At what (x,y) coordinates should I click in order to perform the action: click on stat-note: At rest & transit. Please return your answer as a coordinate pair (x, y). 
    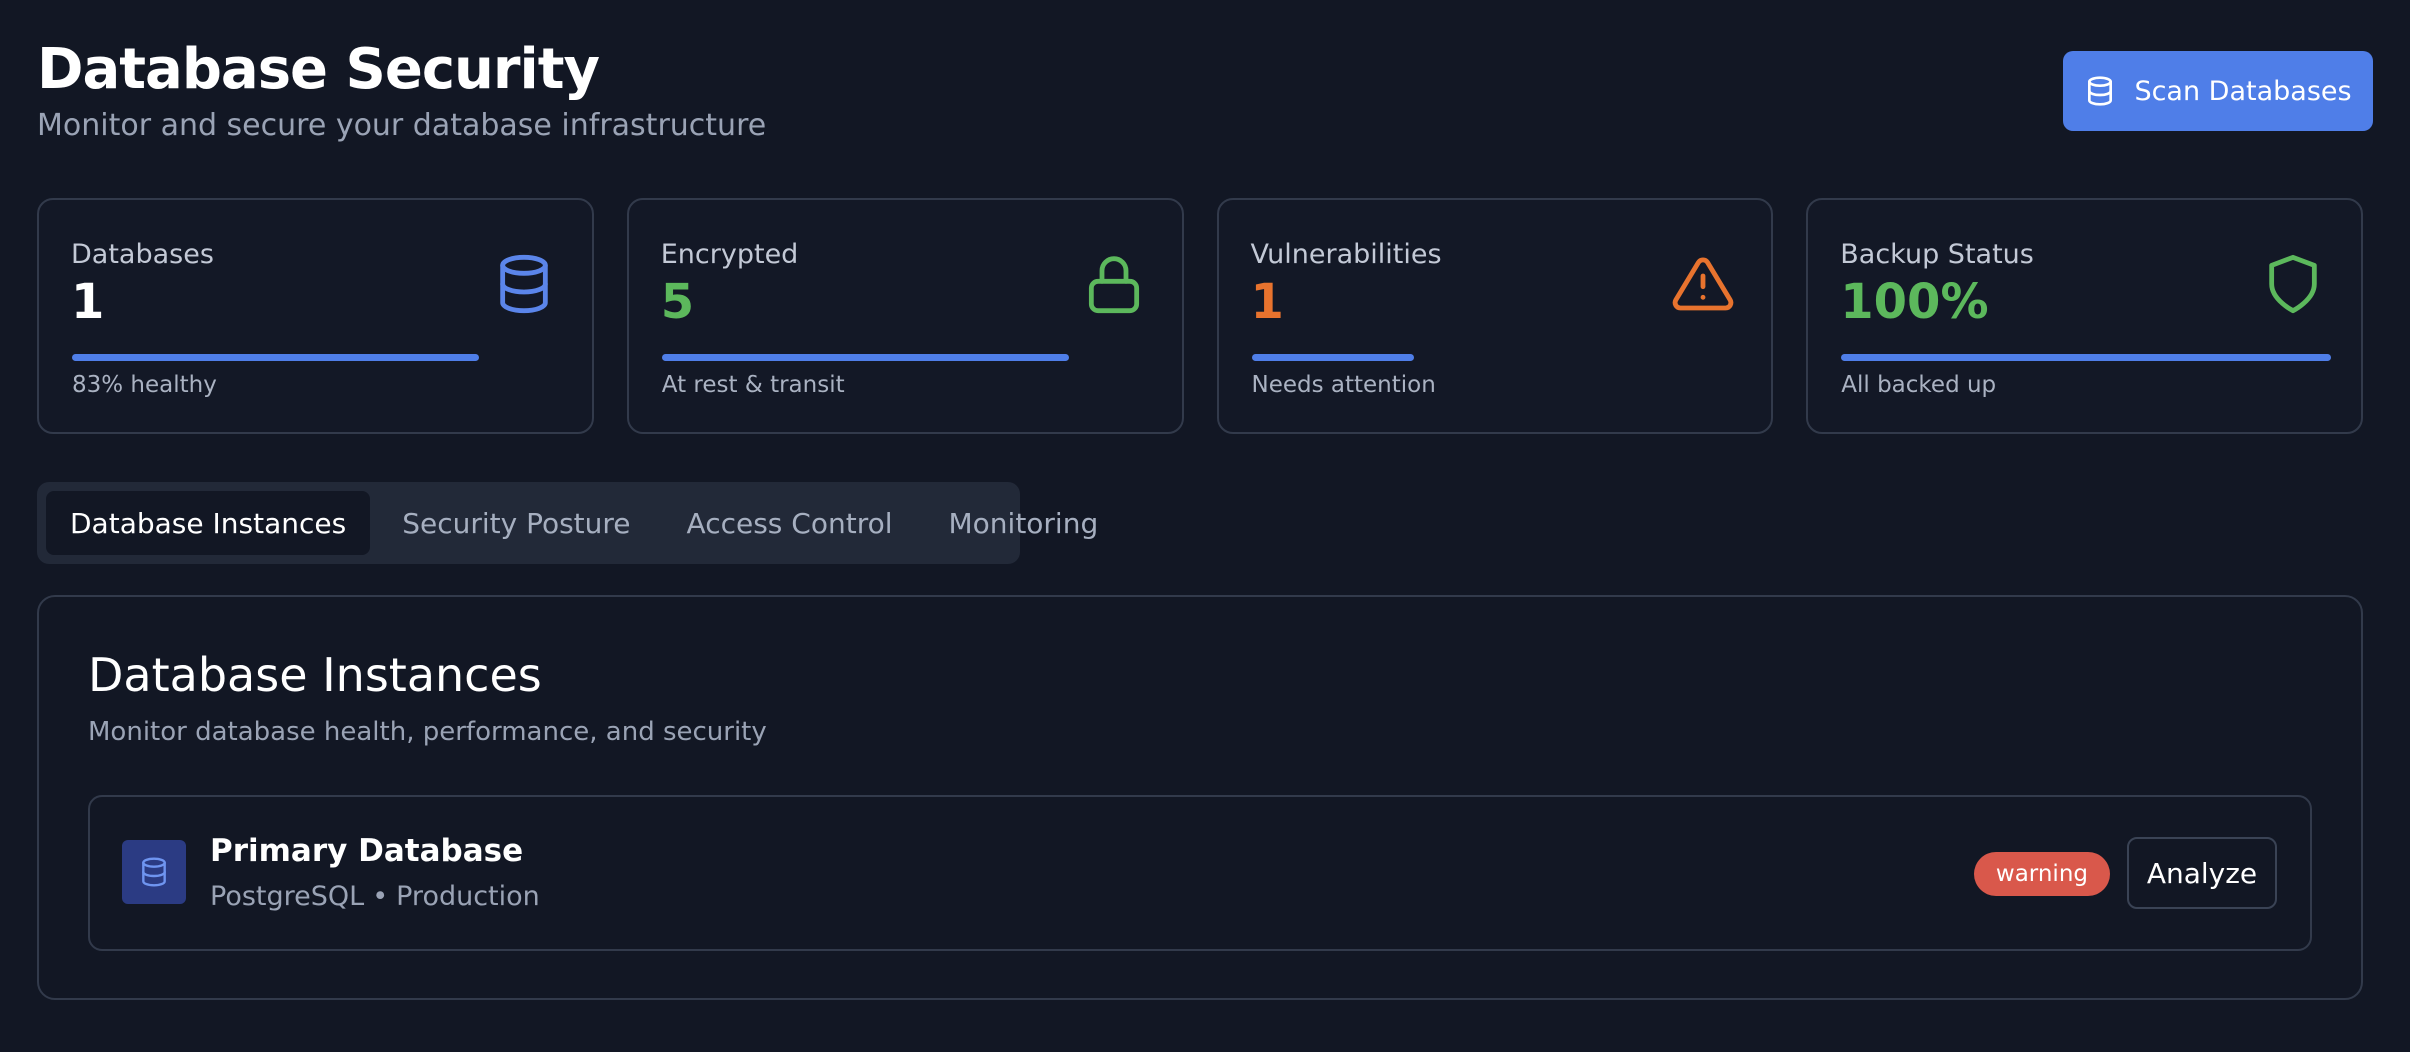
    Looking at the image, I should click on (753, 385).